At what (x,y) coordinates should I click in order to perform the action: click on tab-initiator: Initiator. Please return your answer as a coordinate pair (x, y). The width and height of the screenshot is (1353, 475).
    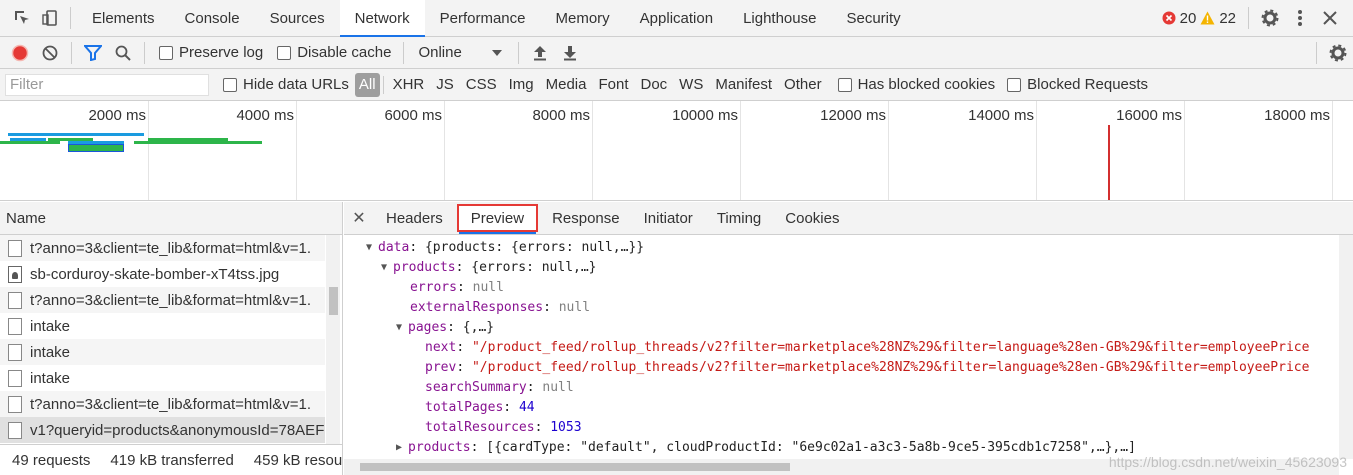
    Looking at the image, I should click on (668, 218).